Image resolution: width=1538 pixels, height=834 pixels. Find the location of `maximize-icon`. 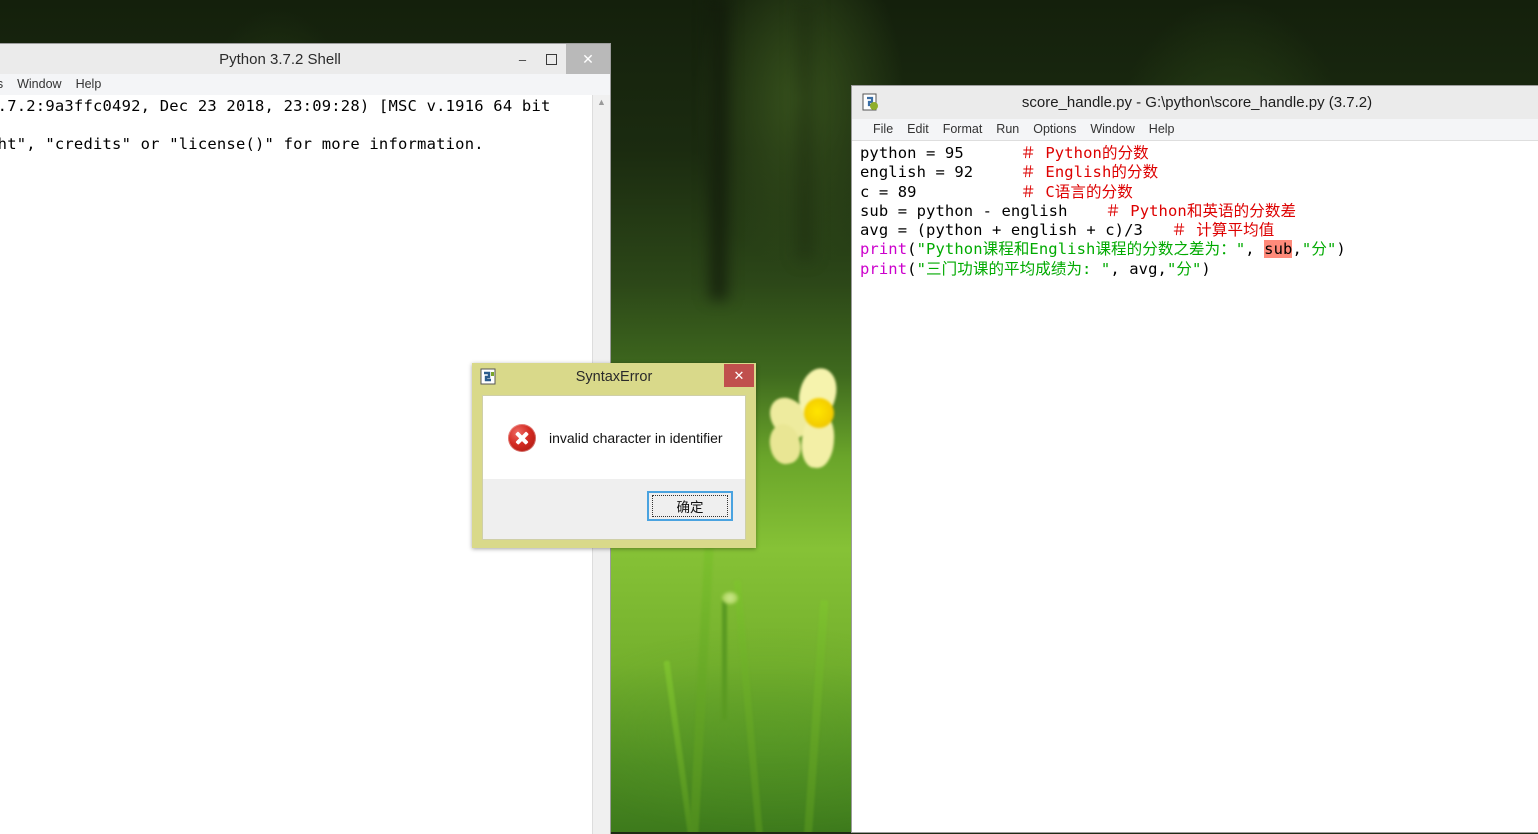

maximize-icon is located at coordinates (551, 59).